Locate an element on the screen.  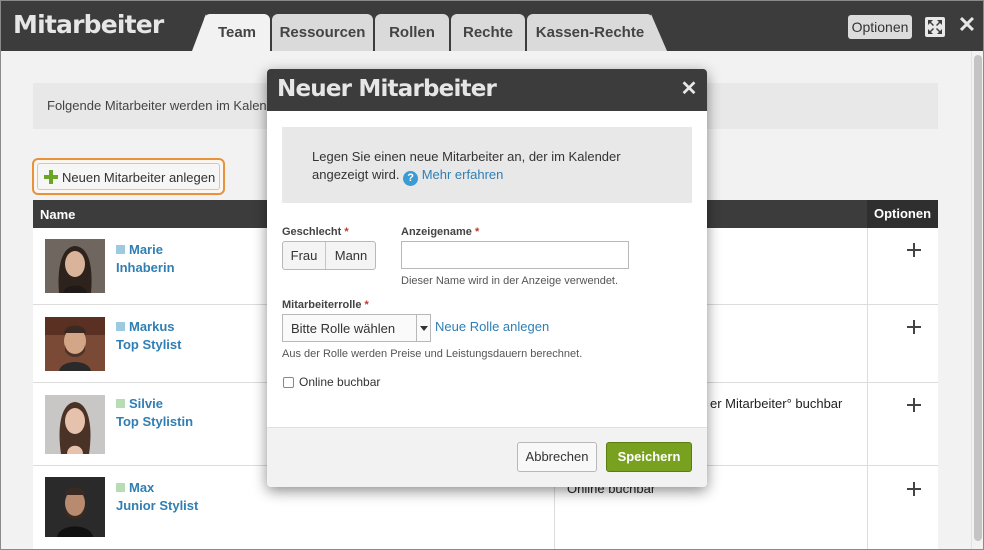
new-employee-button-label: Neuen Mitarbeiter anlegen is located at coordinates (139, 177).